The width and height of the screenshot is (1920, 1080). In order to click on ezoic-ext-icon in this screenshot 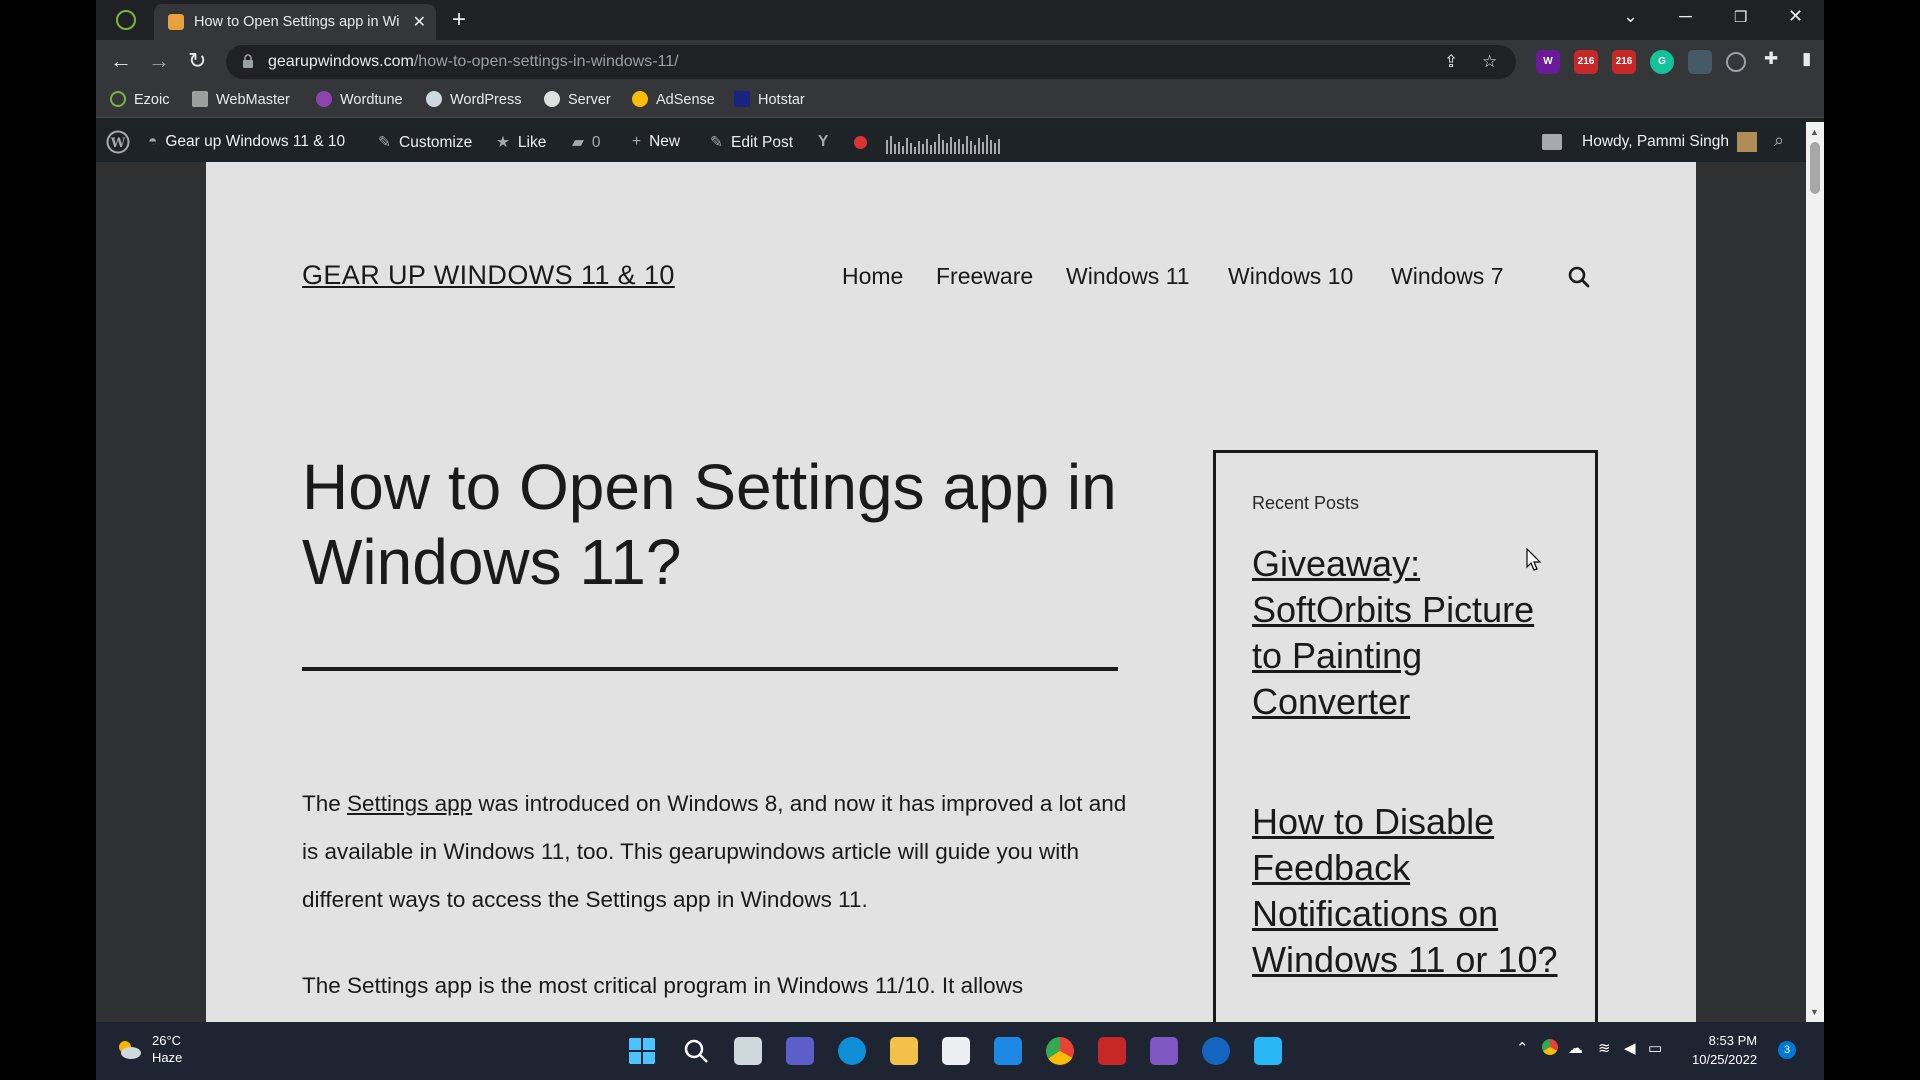, I will do `click(1736, 62)`.